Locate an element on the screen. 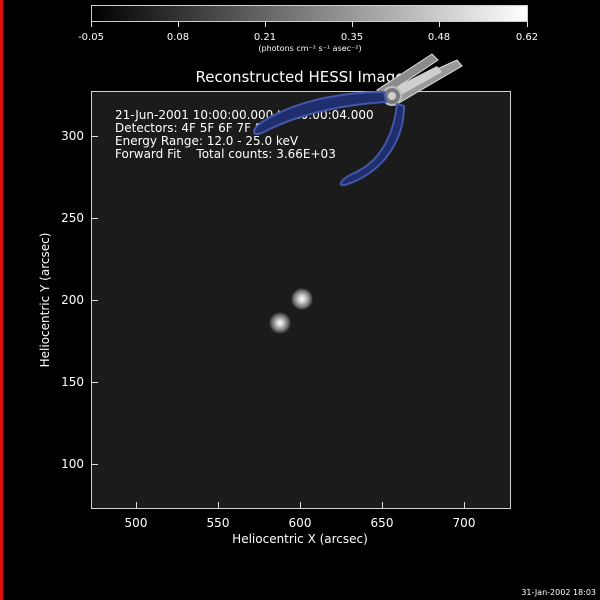  colorbar-label: 0.08 is located at coordinates (178, 37).